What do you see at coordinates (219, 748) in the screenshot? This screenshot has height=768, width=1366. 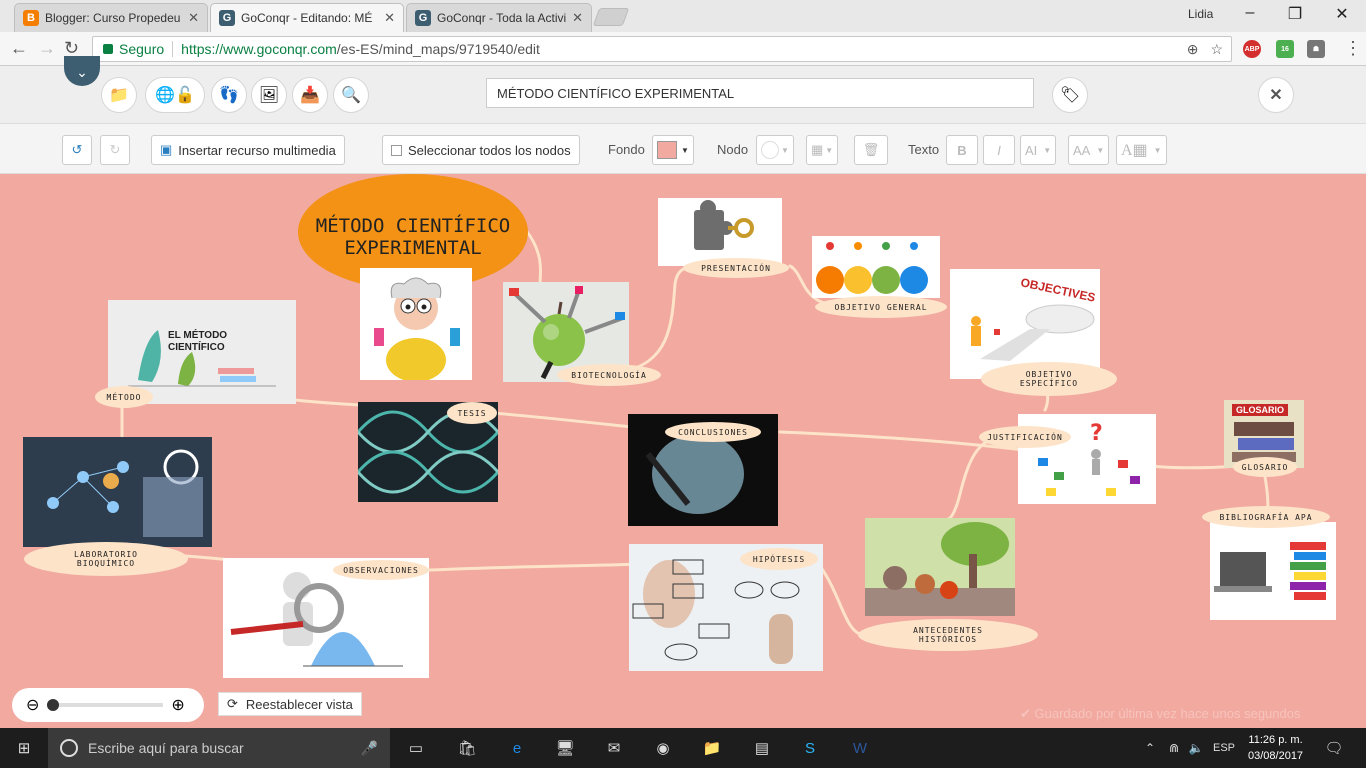 I see `taskbar-search-box: Escribe aquí para buscar 🎤` at bounding box center [219, 748].